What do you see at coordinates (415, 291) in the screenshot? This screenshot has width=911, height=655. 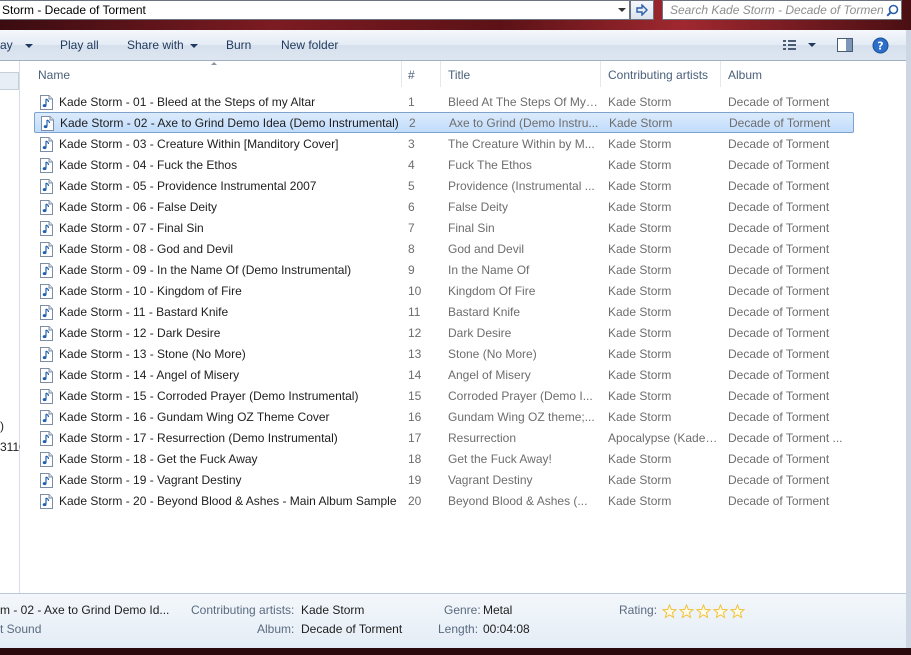 I see `track-number: 10` at bounding box center [415, 291].